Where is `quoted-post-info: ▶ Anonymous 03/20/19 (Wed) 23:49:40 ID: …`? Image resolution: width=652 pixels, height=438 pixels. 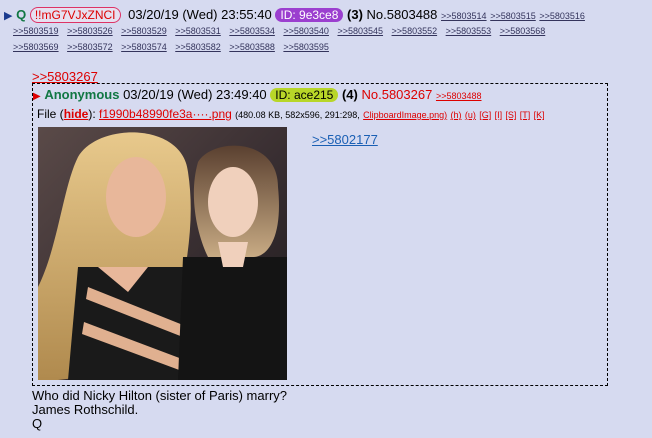
quoted-post-info: ▶ Anonymous 03/20/19 (Wed) 23:49:40 ID: … is located at coordinates (257, 94).